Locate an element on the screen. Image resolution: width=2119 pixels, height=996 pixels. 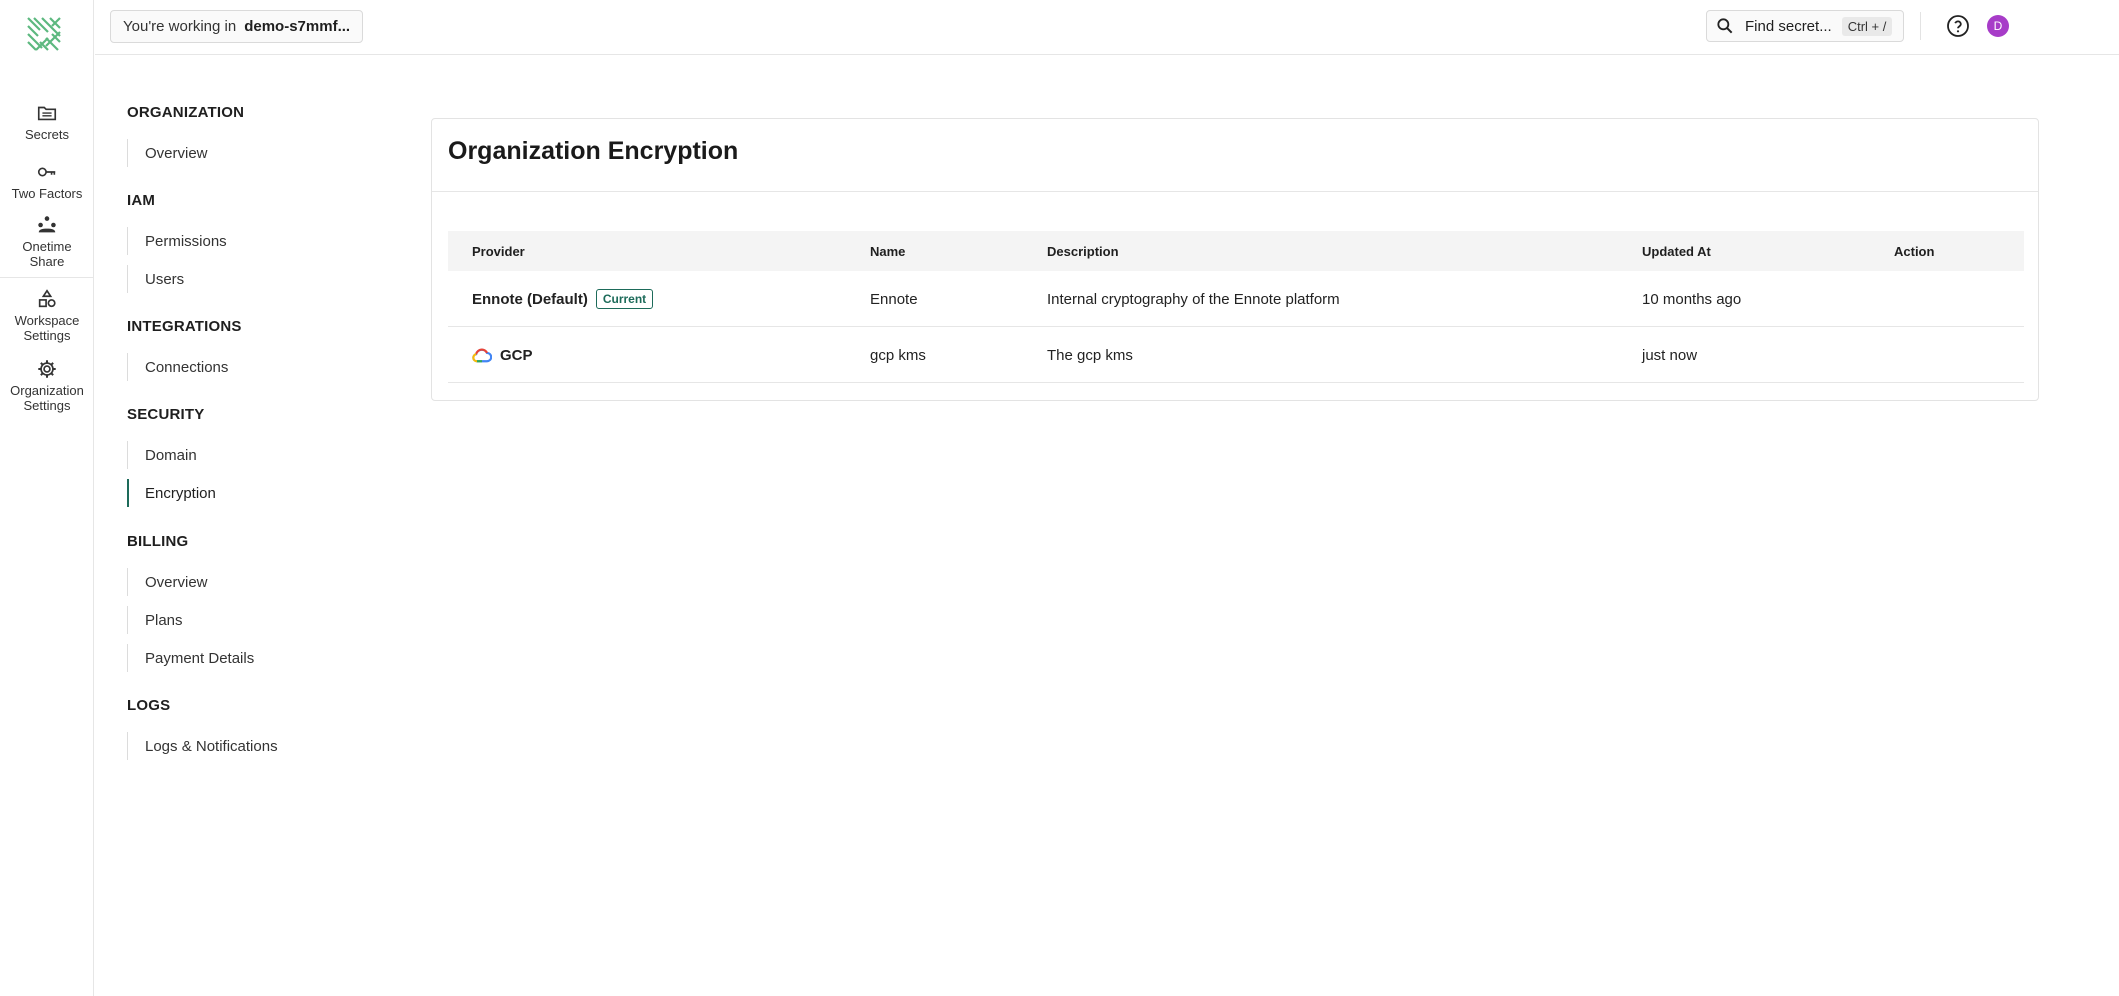
name-cell: gcp kms is located at coordinates (898, 355).